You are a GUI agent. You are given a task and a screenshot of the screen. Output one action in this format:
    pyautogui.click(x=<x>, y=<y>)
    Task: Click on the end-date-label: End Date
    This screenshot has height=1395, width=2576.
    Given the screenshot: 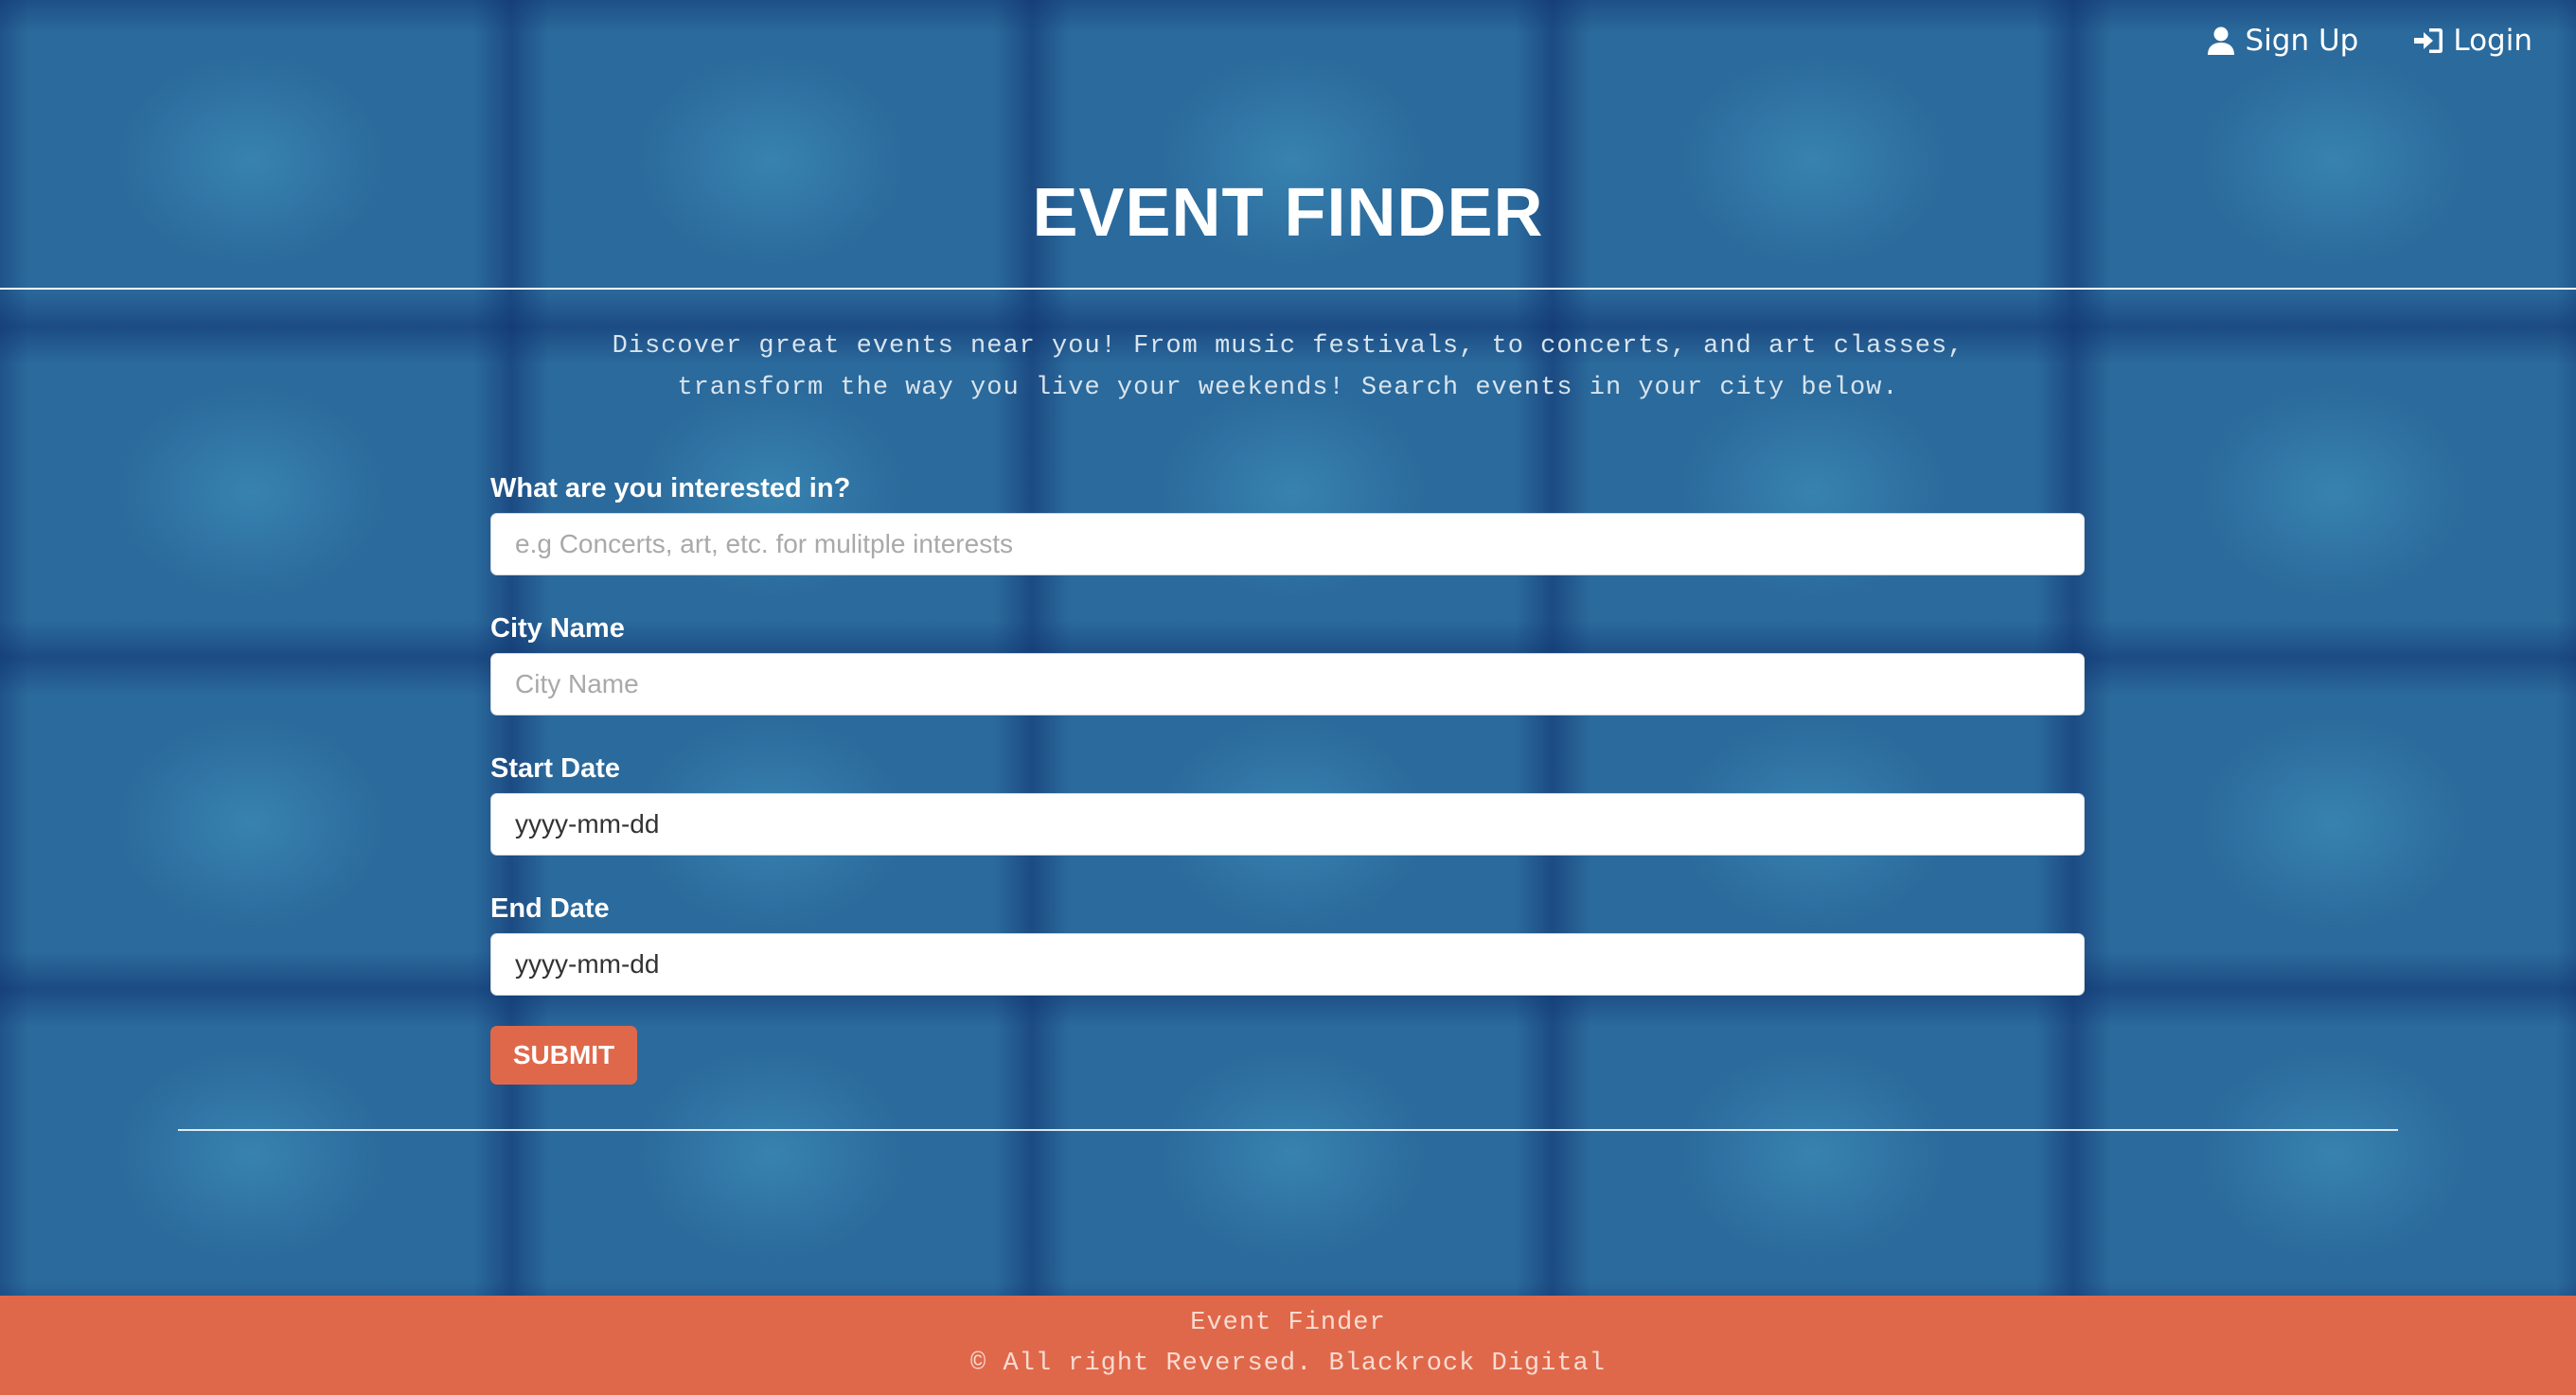 What is the action you would take?
    pyautogui.click(x=550, y=908)
    